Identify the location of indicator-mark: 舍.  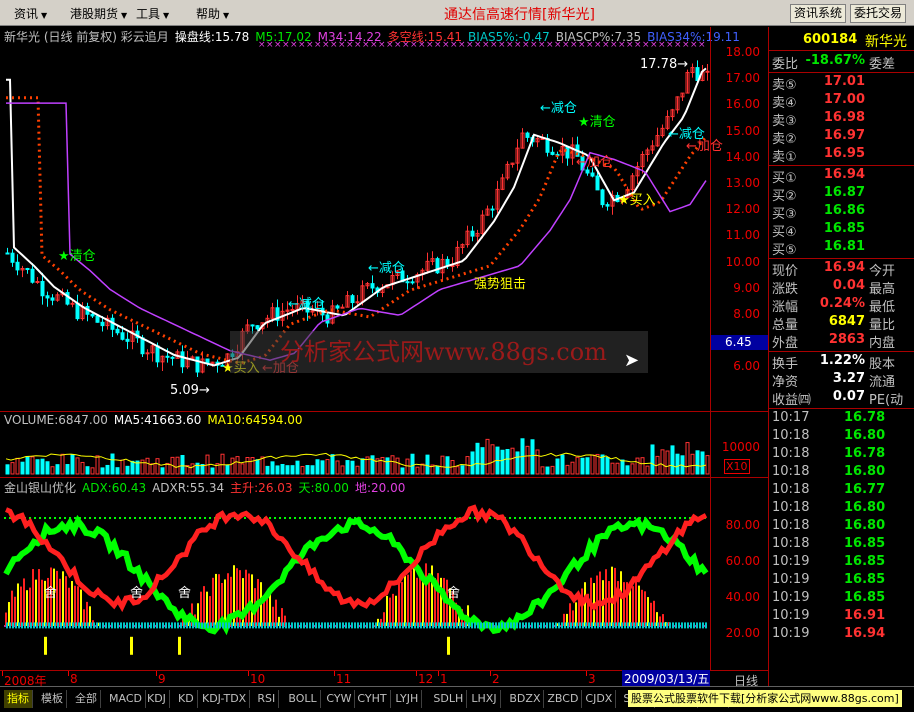
(185, 593).